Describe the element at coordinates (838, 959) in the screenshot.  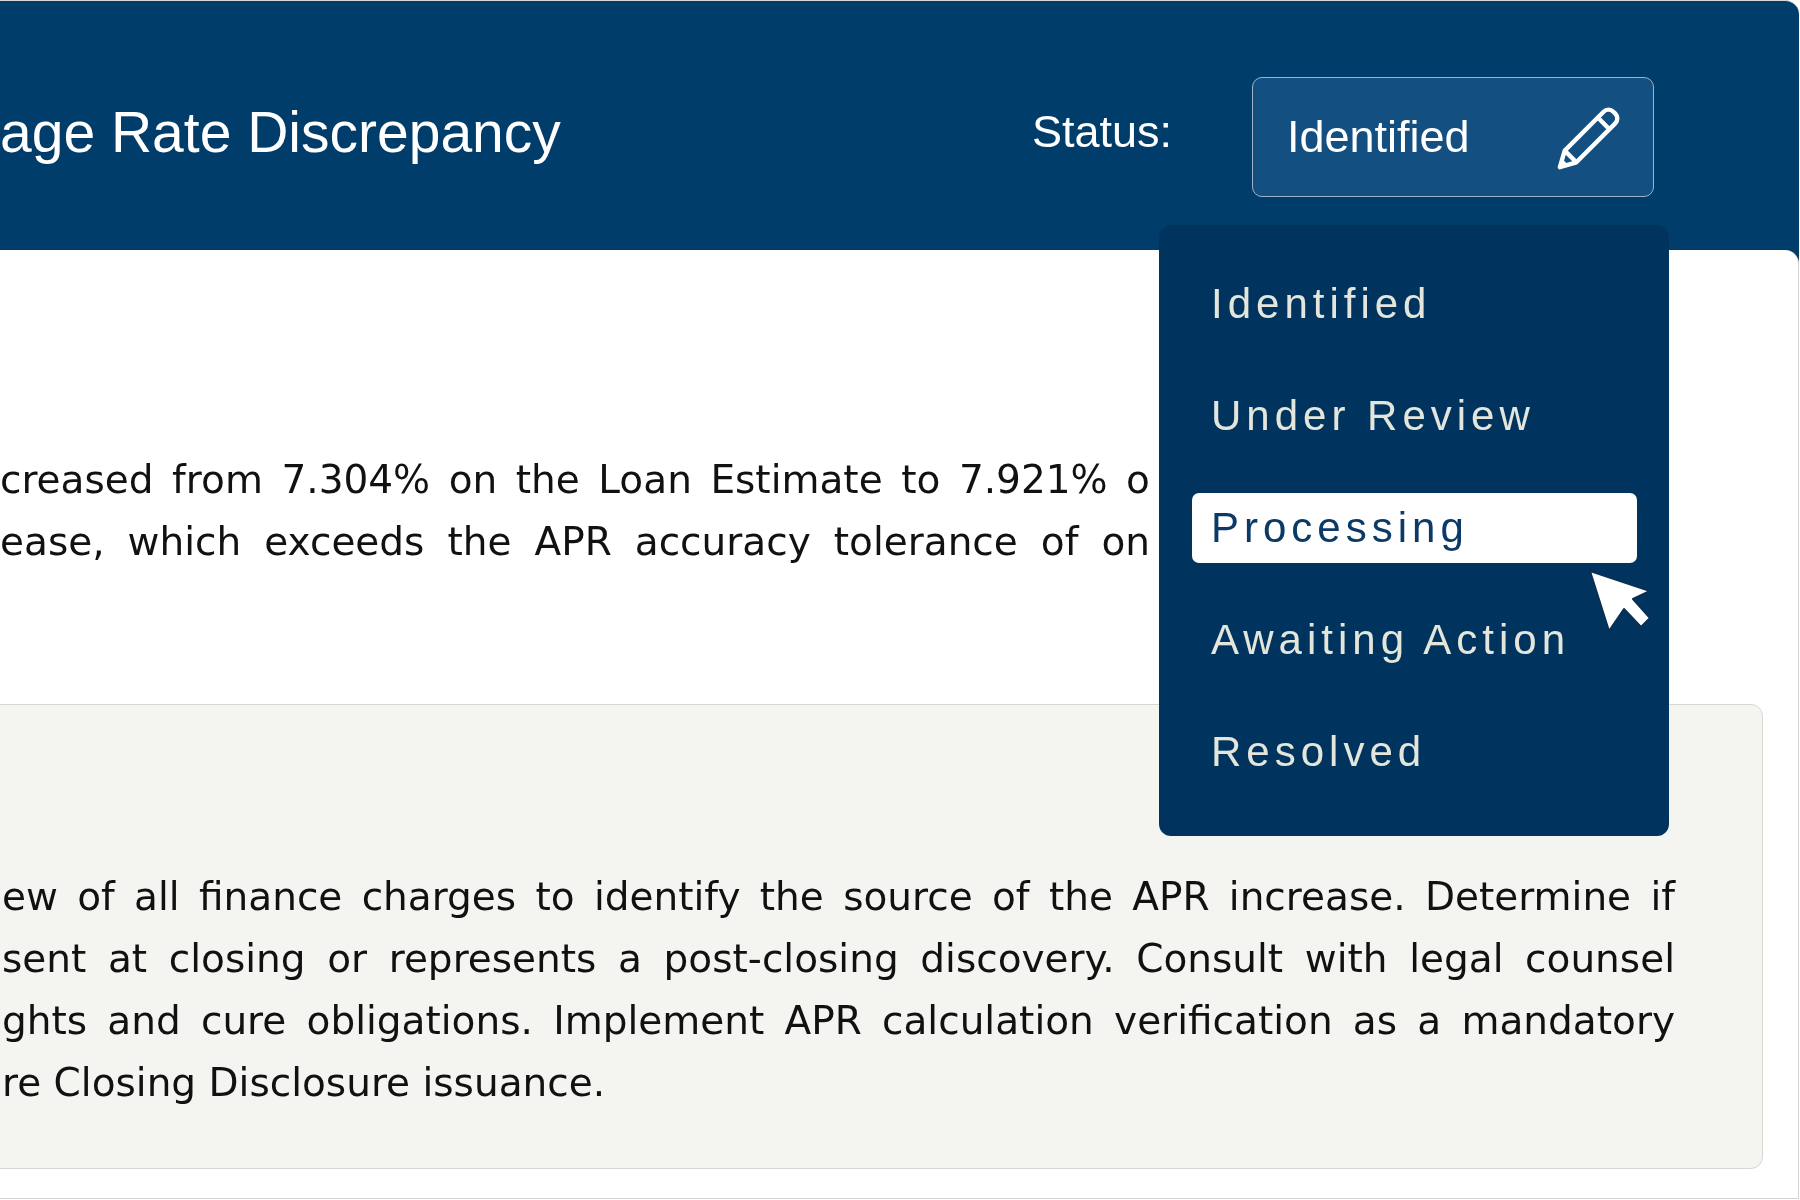
I see `recommendation-text: sent at closing or represents a post-closing discovery. Consult with legal counsel` at that location.